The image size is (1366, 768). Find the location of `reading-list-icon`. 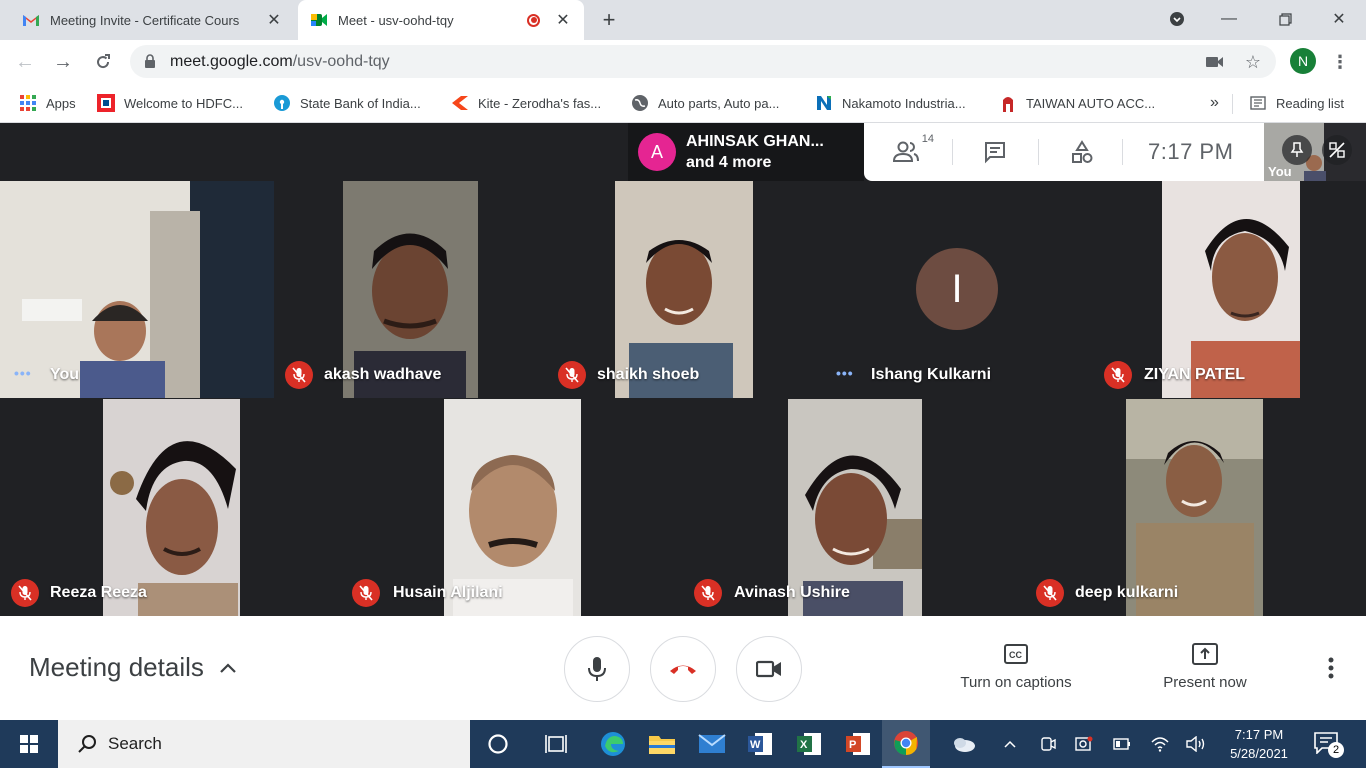

reading-list-icon is located at coordinates (1258, 103).